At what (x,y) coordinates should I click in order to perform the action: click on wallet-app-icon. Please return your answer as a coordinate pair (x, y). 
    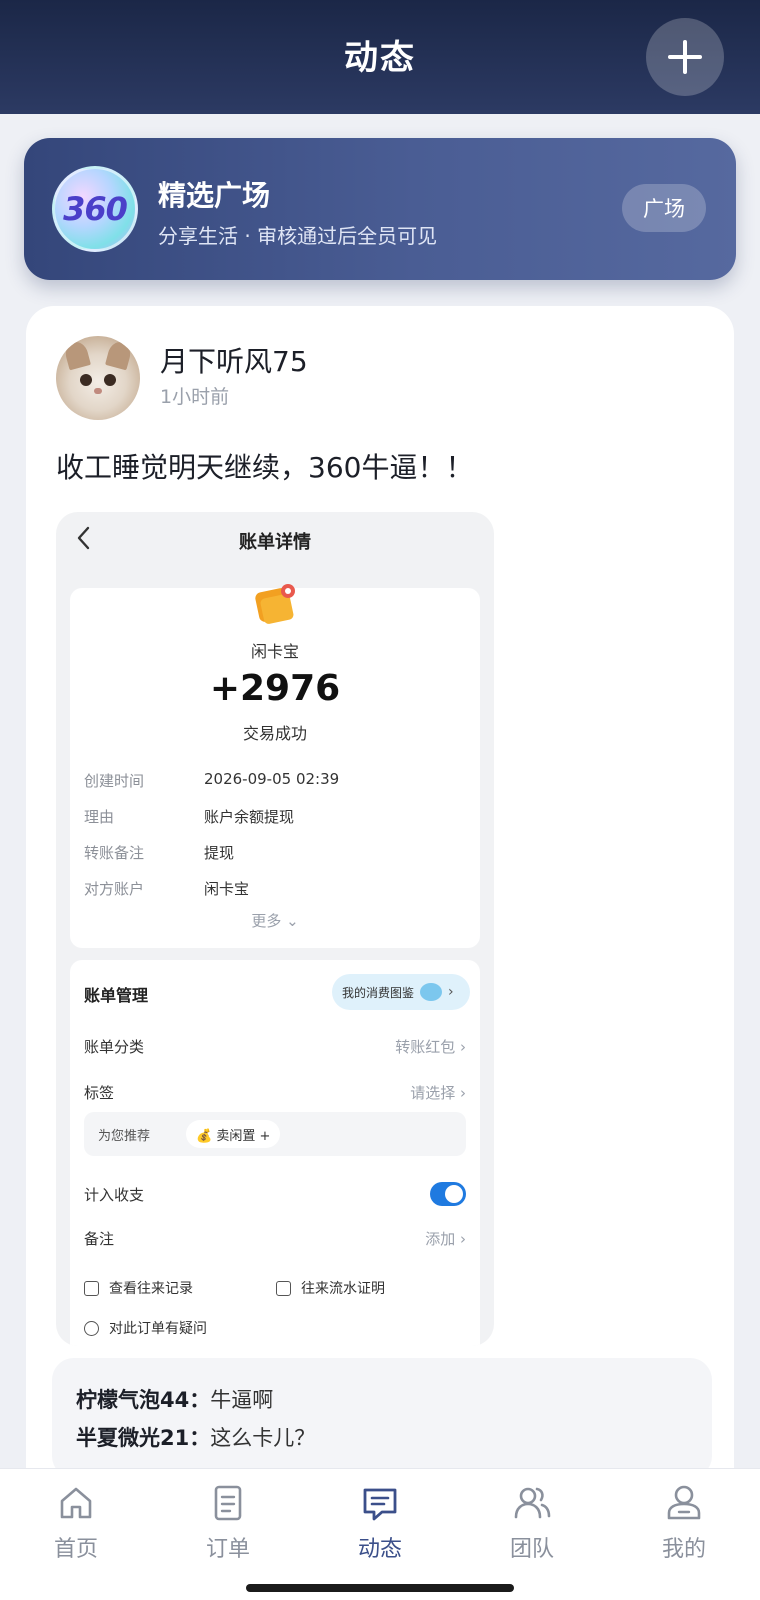
    Looking at the image, I should click on (275, 604).